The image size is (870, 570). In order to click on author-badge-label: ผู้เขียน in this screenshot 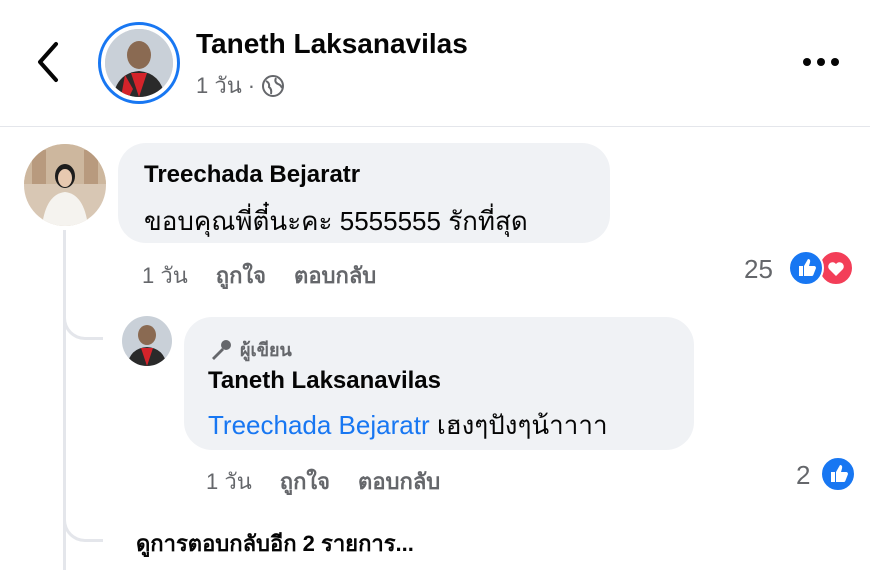, I will do `click(266, 350)`.